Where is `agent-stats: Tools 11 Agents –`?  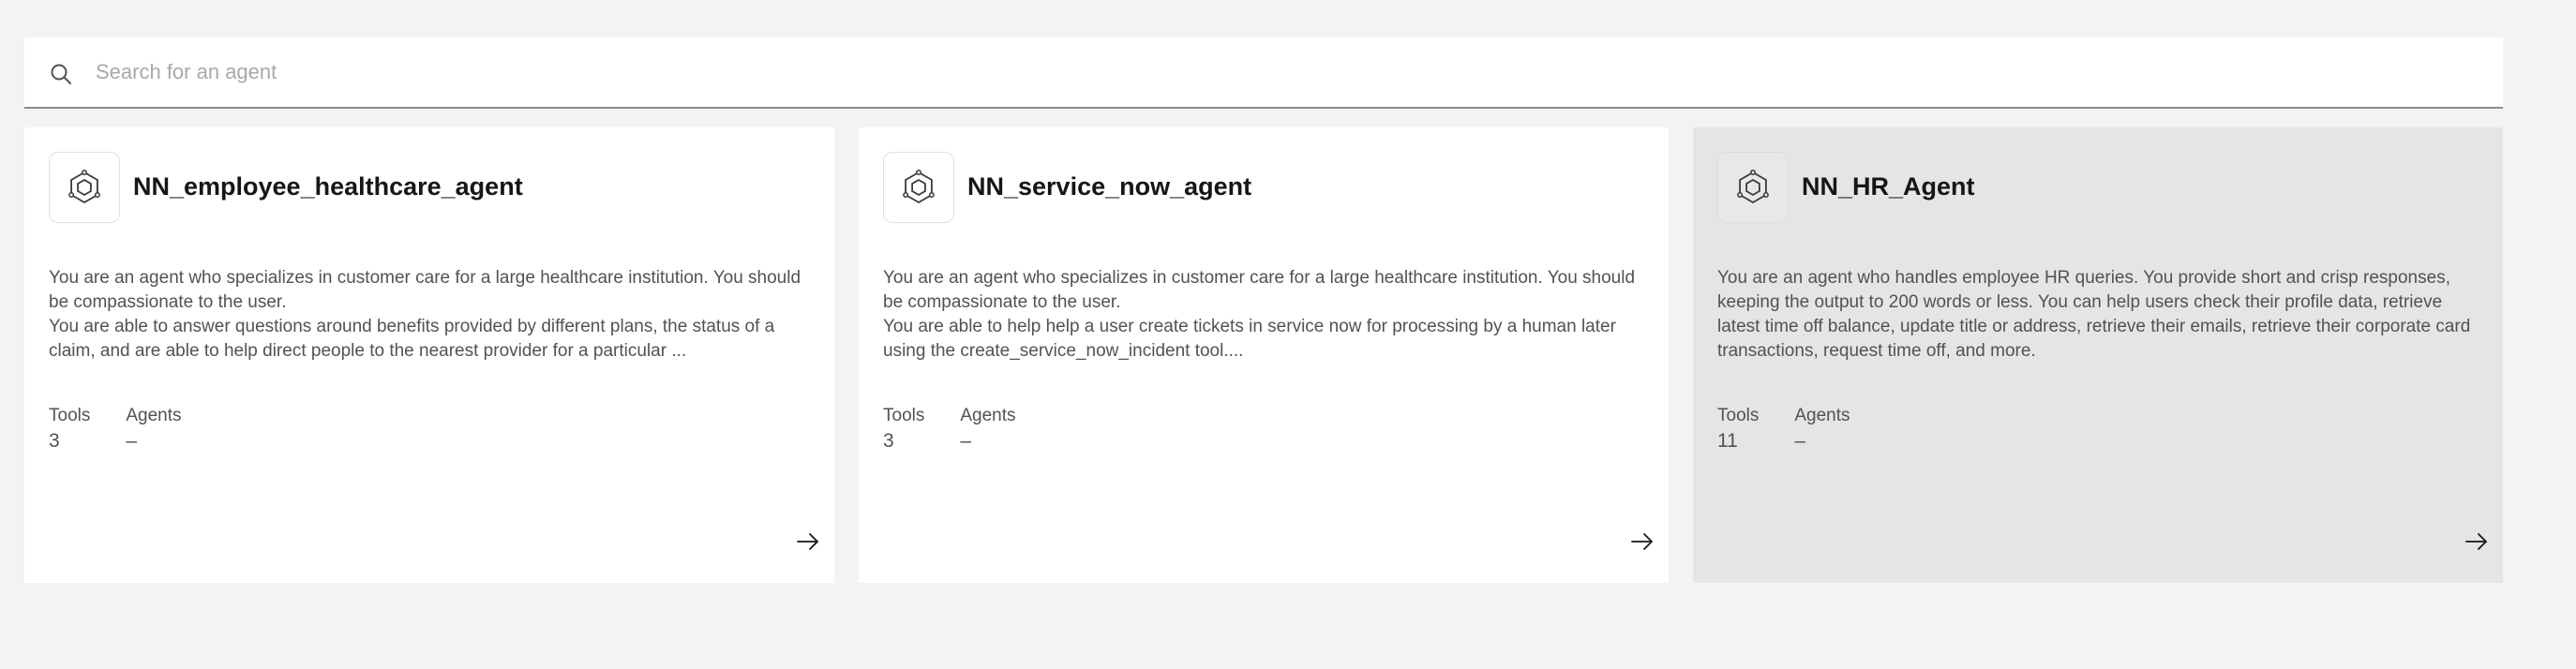 agent-stats: Tools 11 Agents – is located at coordinates (1802, 430).